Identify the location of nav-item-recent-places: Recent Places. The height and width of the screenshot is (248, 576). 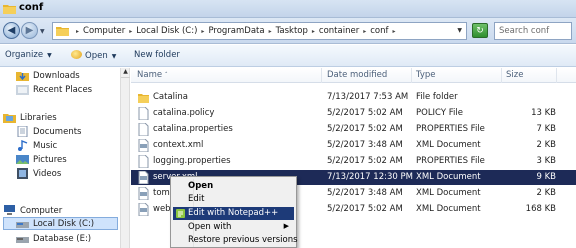
(66, 89).